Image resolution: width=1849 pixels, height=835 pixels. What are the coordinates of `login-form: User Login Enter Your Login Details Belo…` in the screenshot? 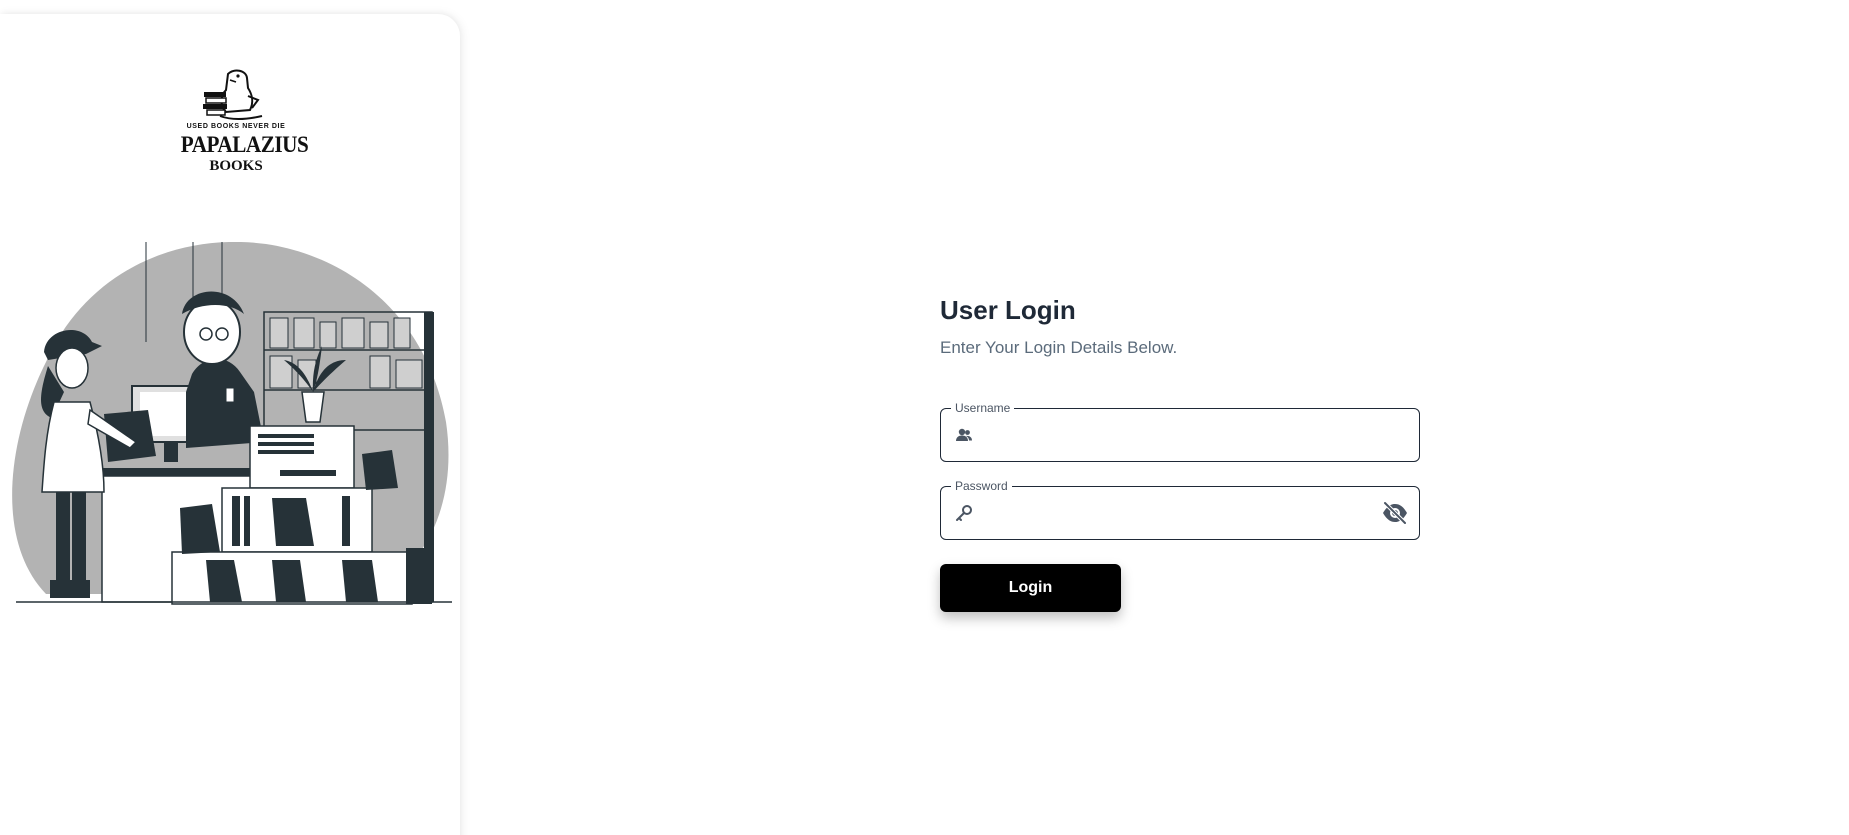 It's located at (1181, 451).